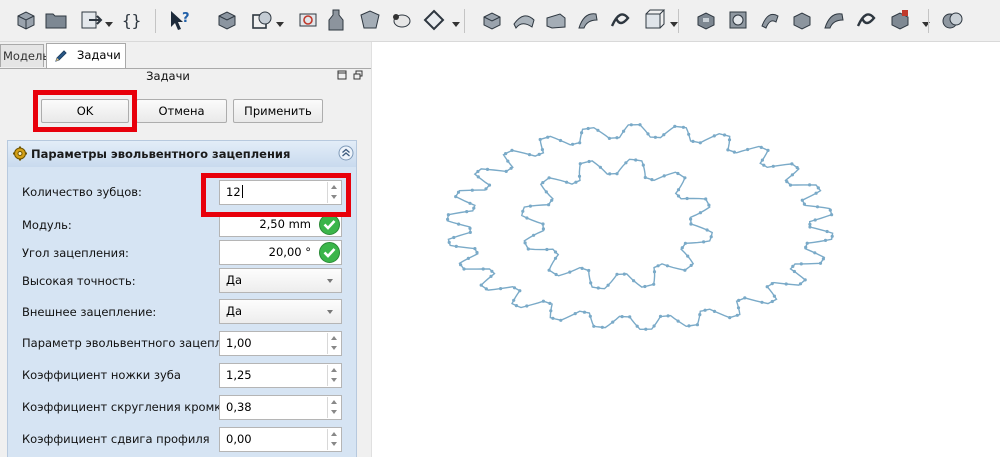 The width and height of the screenshot is (1000, 460). I want to click on dedendum-spinner, so click(333, 375).